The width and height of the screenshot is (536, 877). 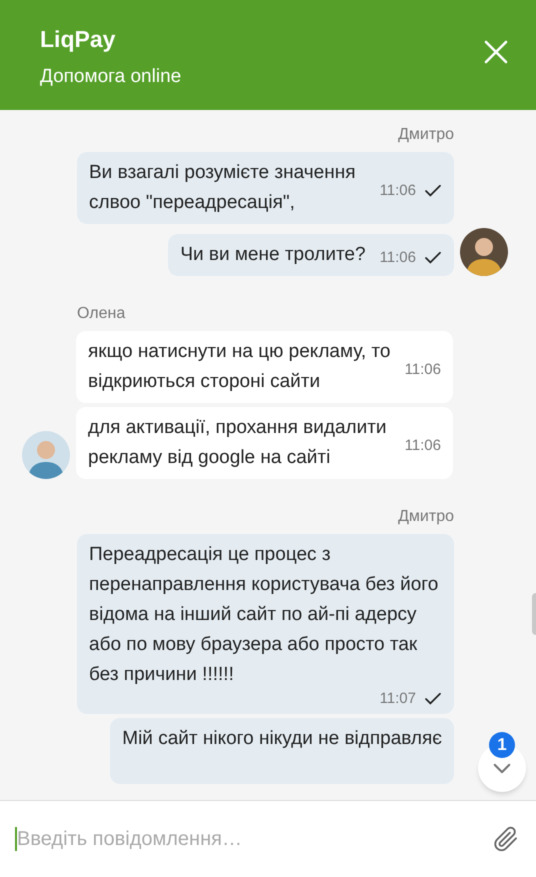 What do you see at coordinates (534, 614) in the screenshot?
I see `scrollbar-thumb` at bounding box center [534, 614].